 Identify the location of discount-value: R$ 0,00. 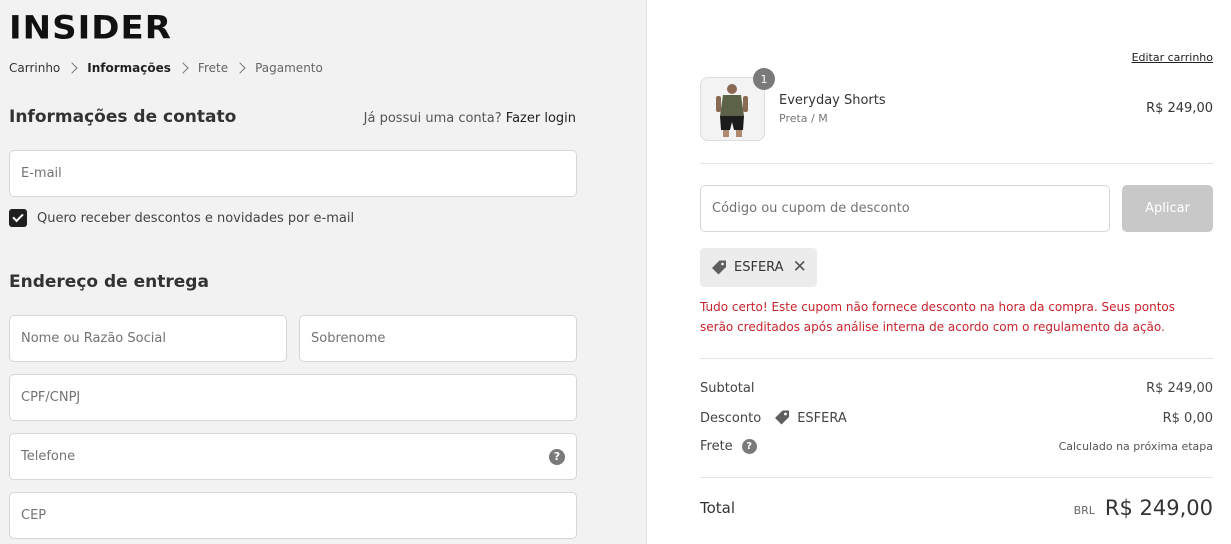
(1187, 418).